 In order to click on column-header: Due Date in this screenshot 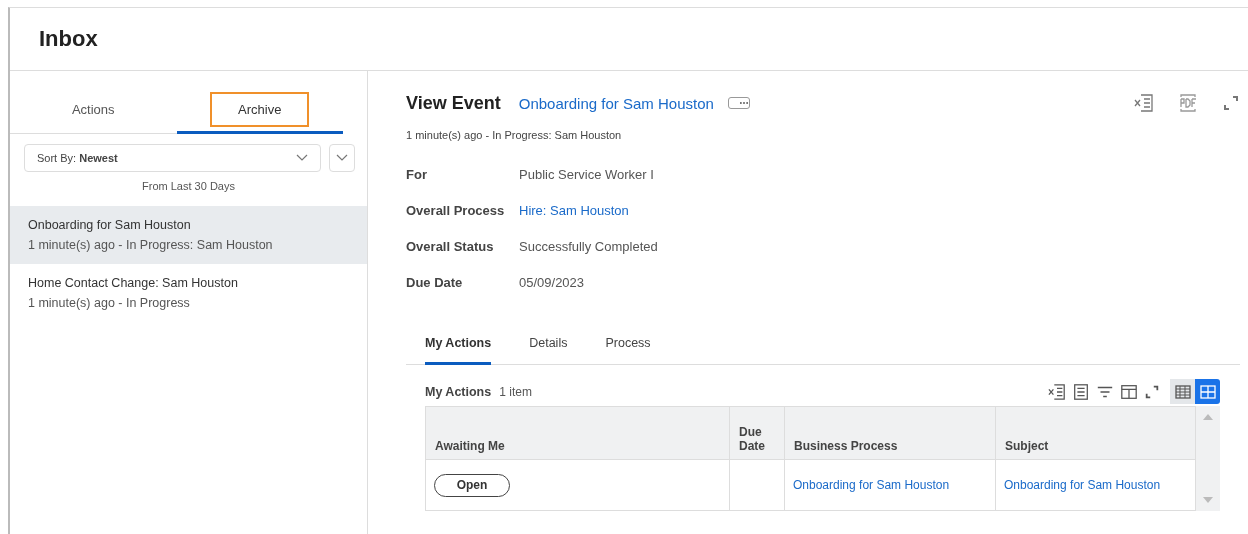, I will do `click(757, 433)`.